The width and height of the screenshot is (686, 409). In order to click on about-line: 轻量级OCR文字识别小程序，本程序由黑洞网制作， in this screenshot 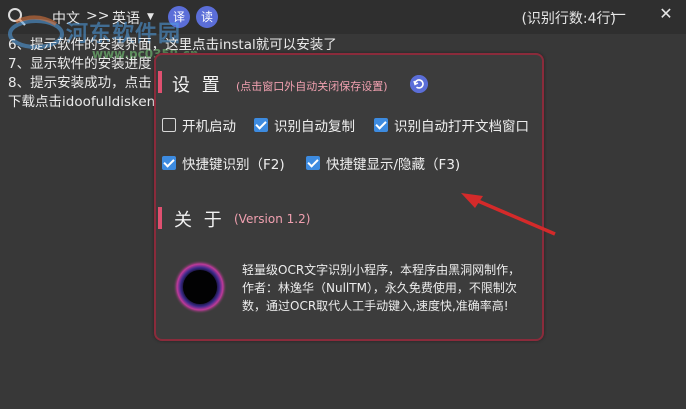, I will do `click(381, 270)`.